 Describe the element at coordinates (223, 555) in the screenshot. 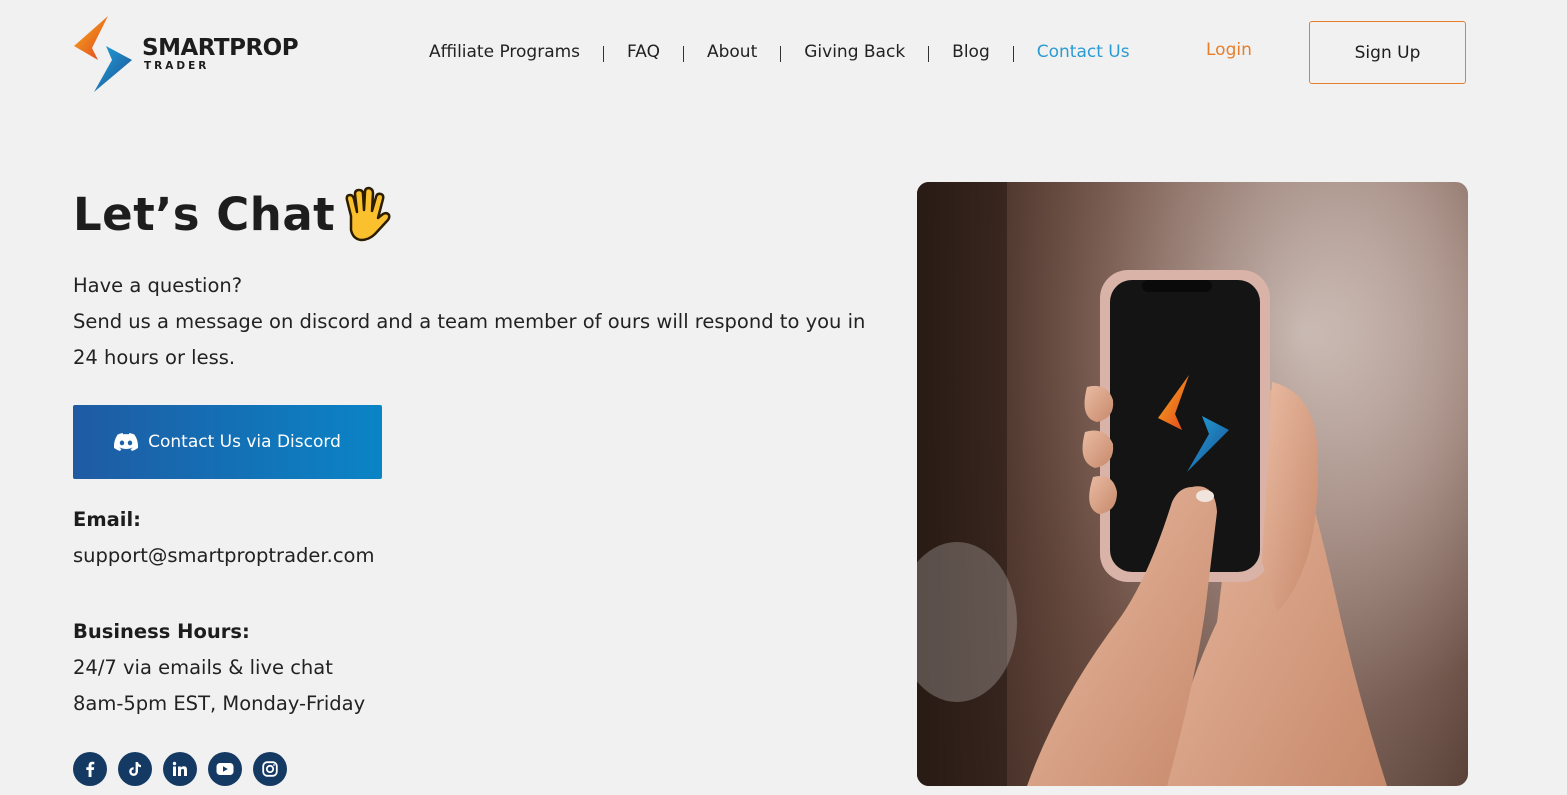

I see `email-value: support@smartproptrader.com` at that location.